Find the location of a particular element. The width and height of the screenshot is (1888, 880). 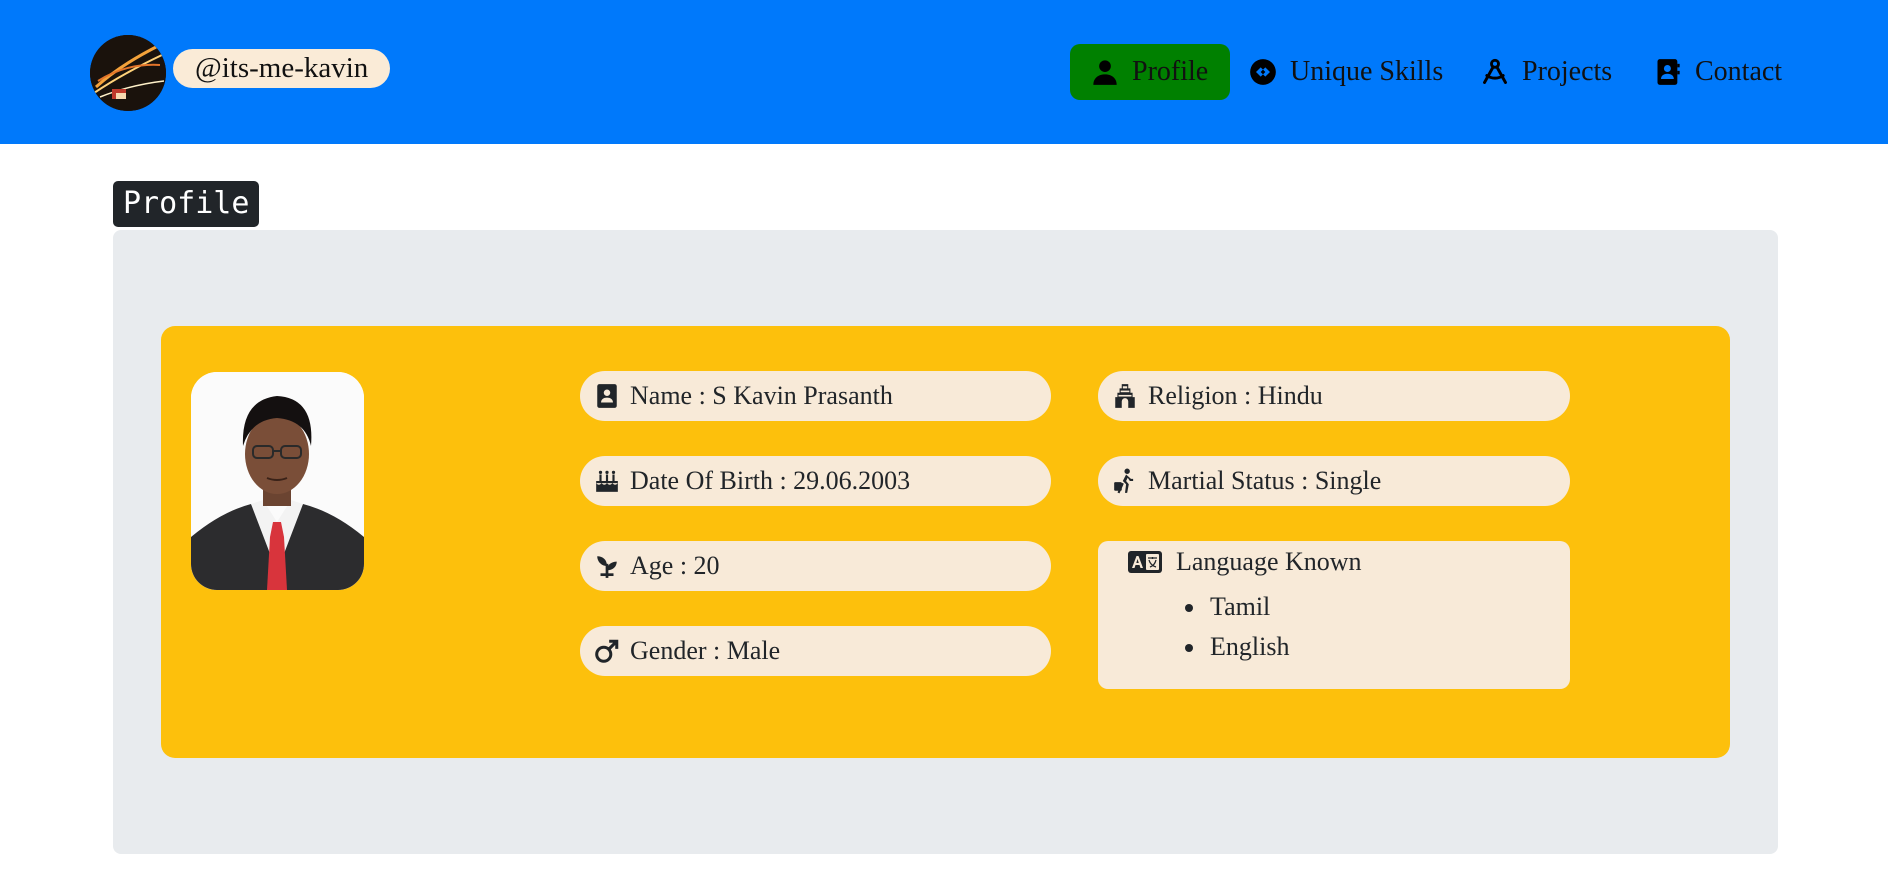

person-icon is located at coordinates (1105, 72).